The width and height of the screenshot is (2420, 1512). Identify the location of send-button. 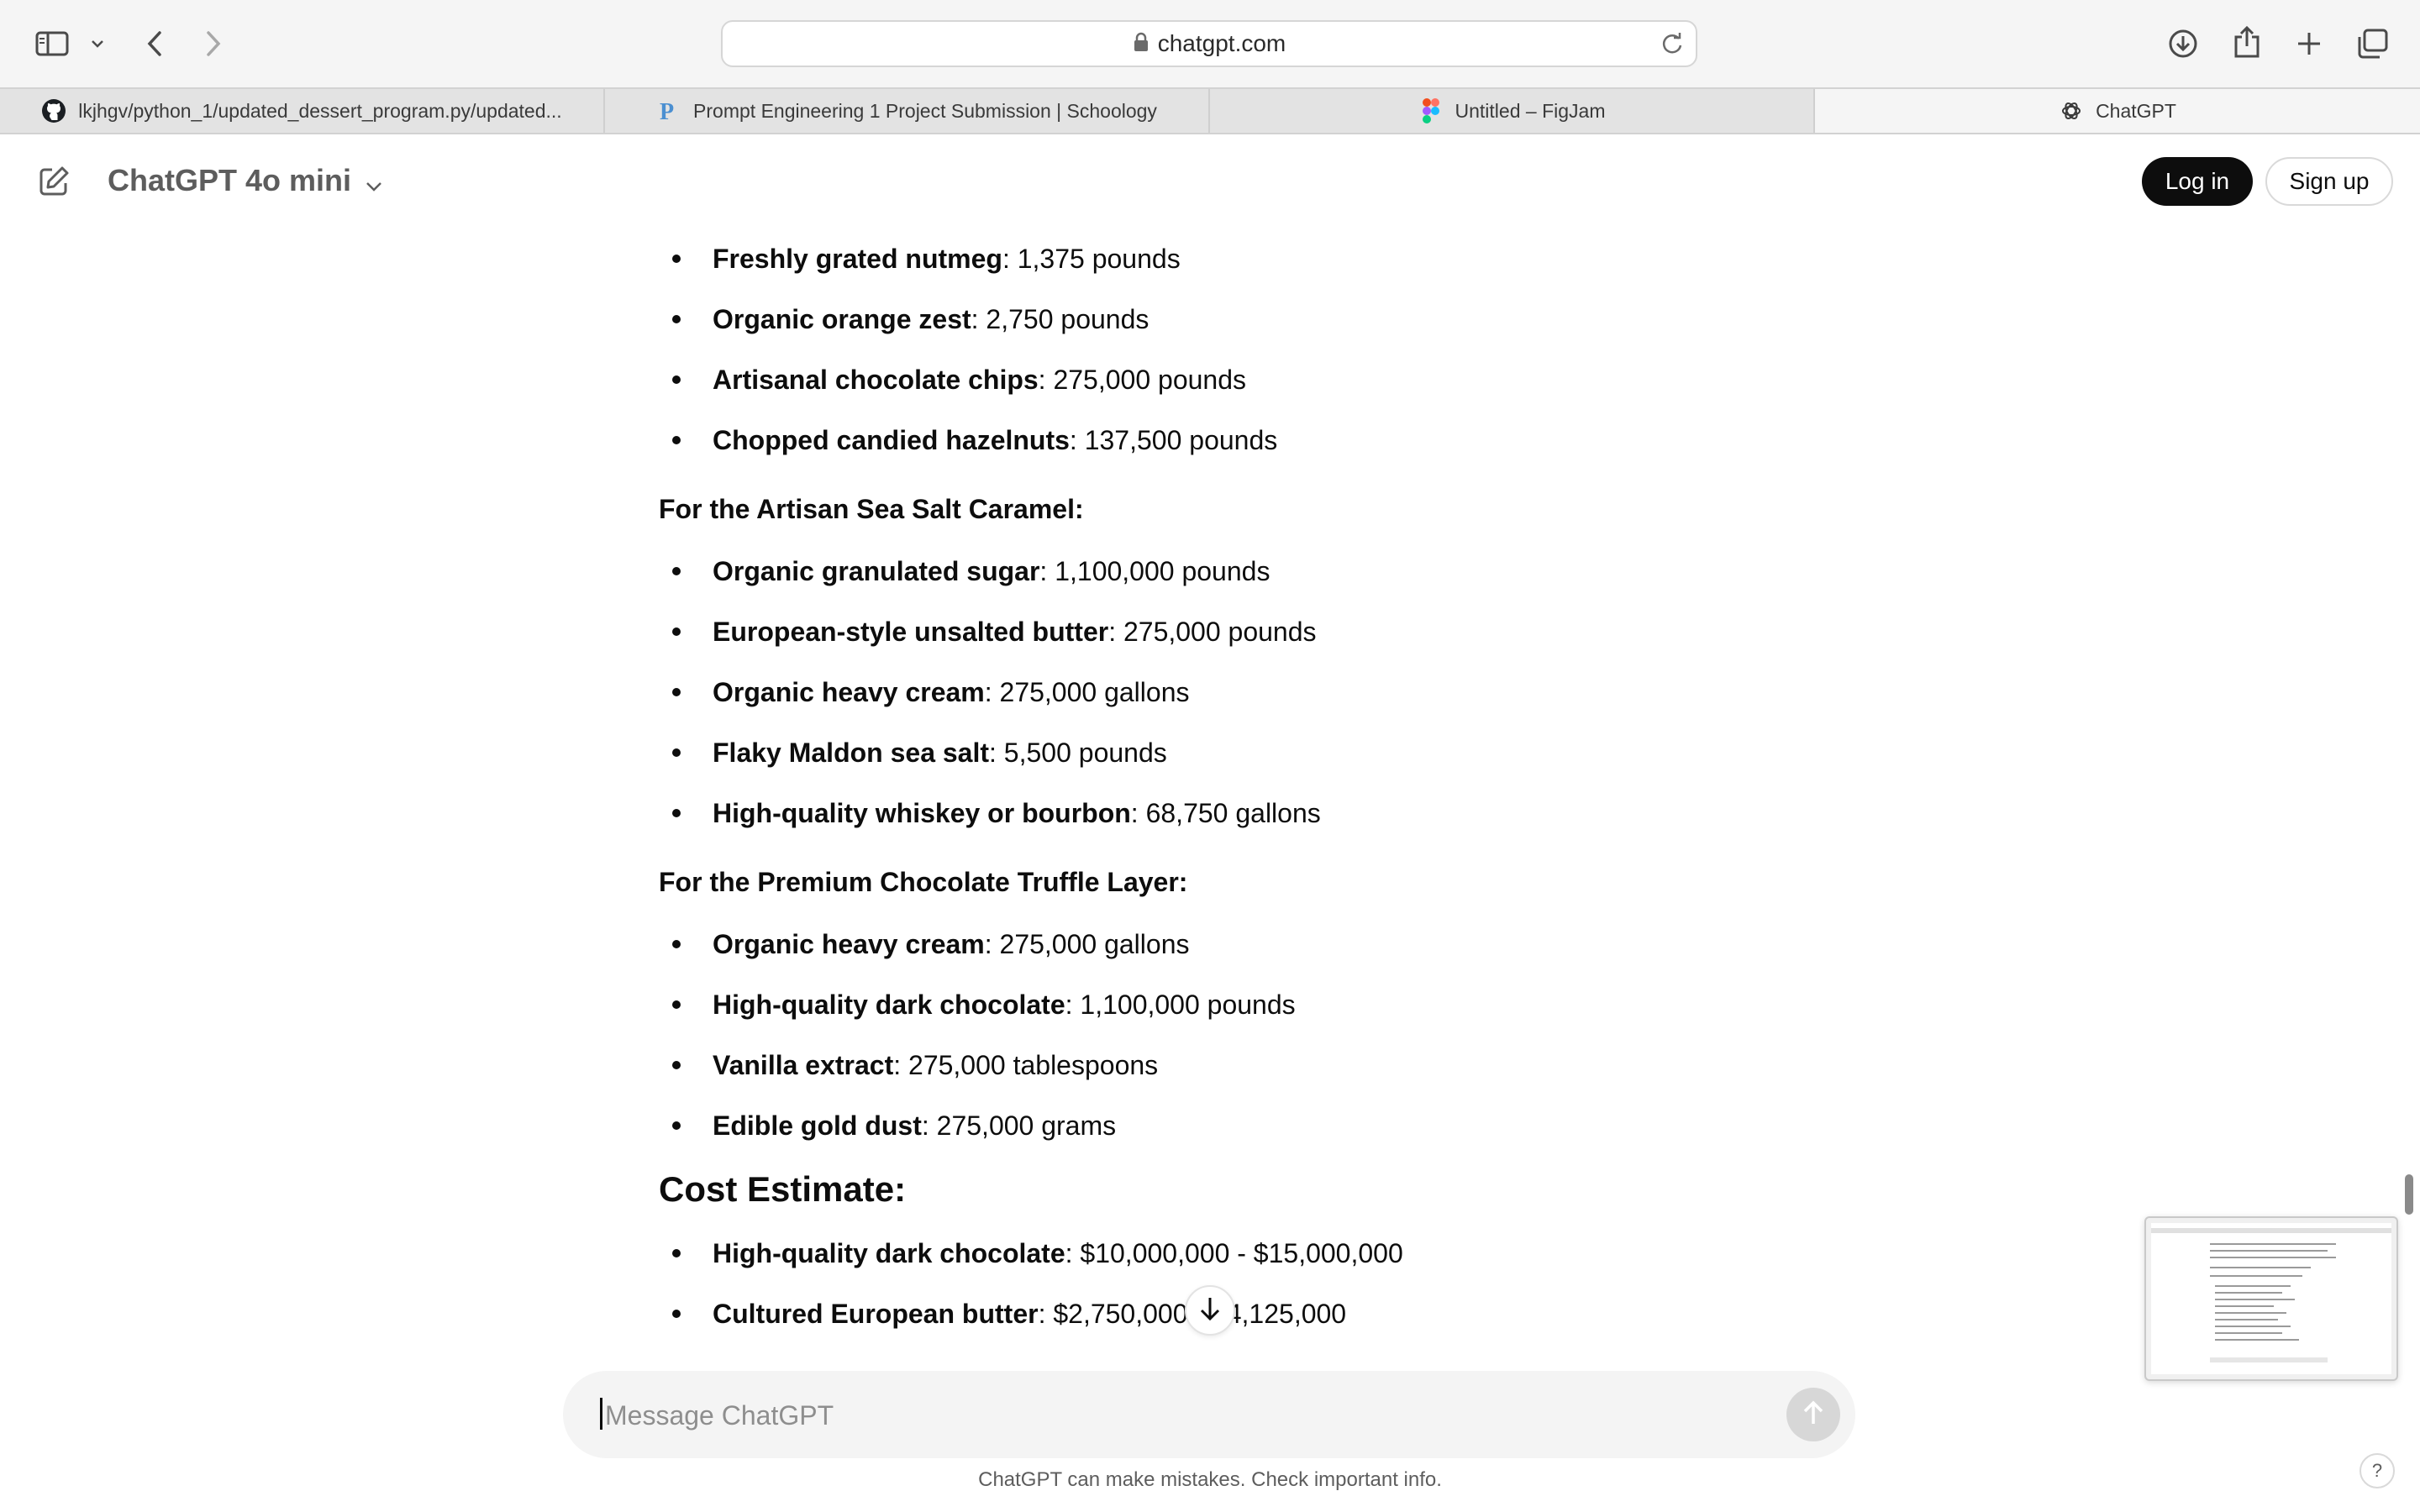
(1813, 1414).